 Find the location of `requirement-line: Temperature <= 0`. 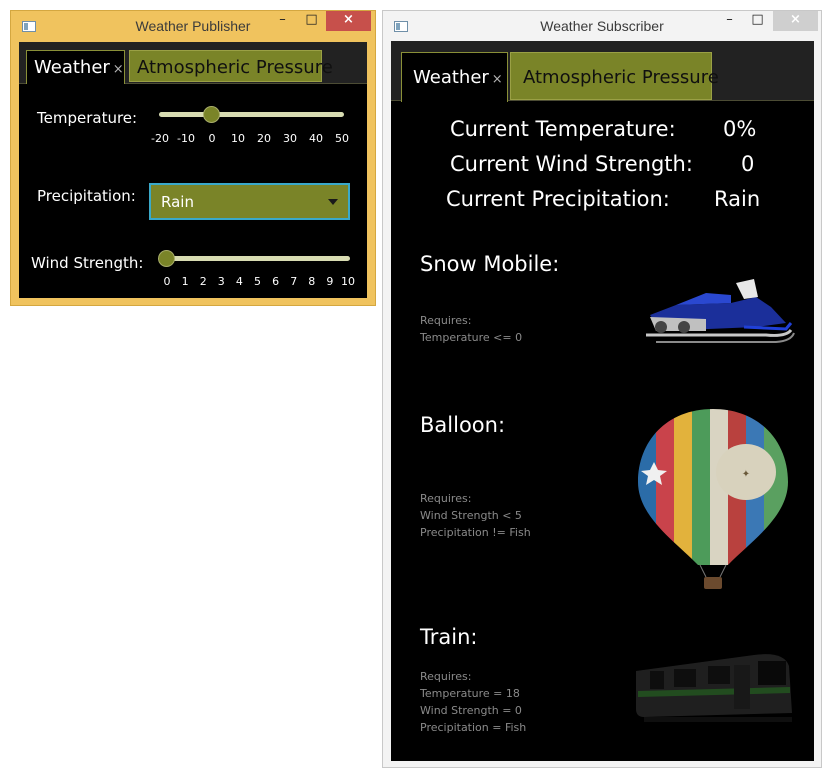

requirement-line: Temperature <= 0 is located at coordinates (471, 337).